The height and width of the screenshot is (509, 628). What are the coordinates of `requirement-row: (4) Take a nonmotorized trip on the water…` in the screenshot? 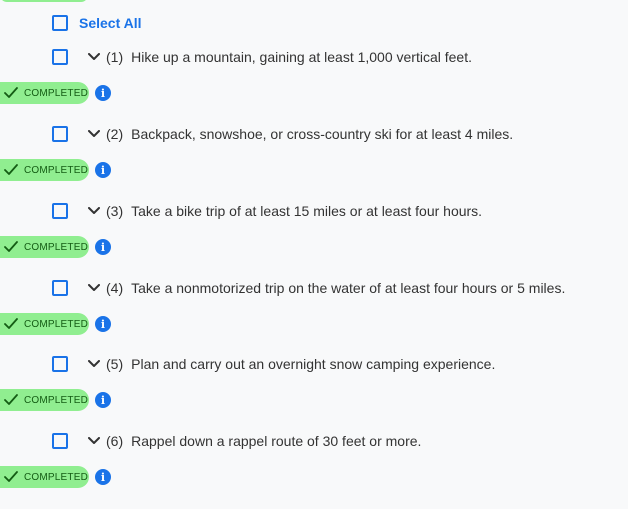 It's located at (308, 288).